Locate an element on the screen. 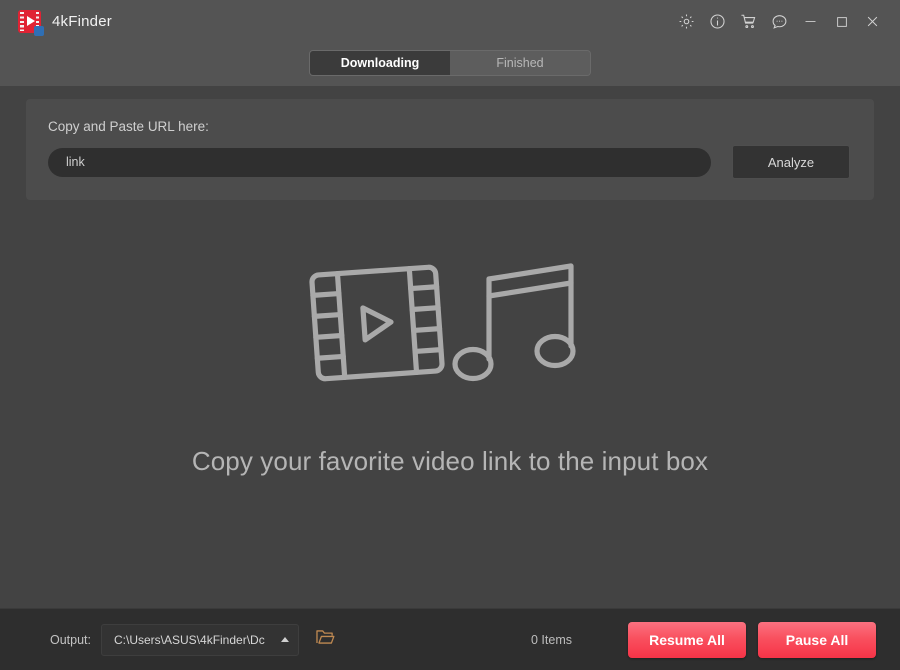 Image resolution: width=900 pixels, height=670 pixels. chat-icon is located at coordinates (779, 22).